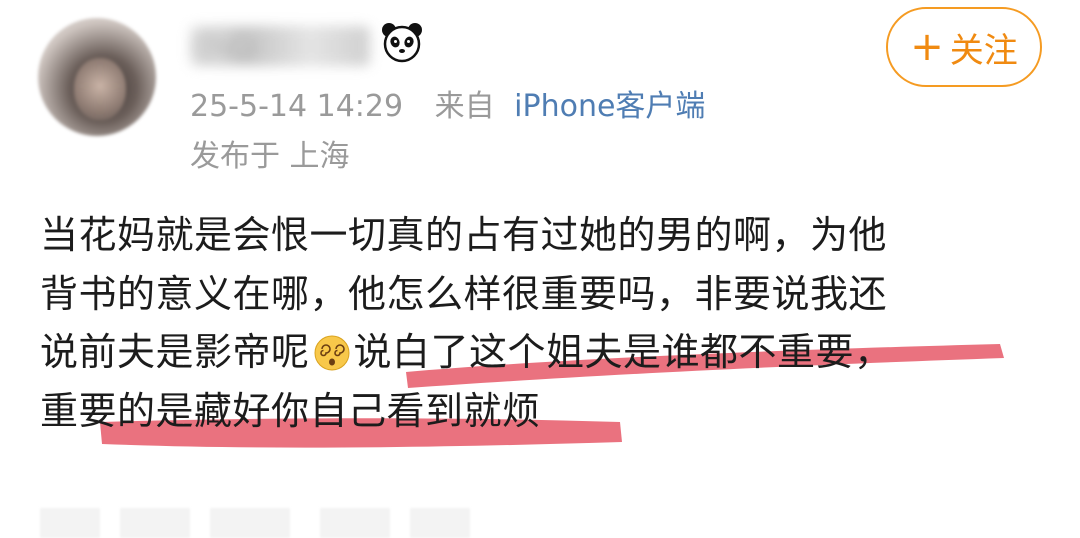  Describe the element at coordinates (175, 352) in the screenshot. I see `post-line-text: 说前夫是影帝呢` at that location.